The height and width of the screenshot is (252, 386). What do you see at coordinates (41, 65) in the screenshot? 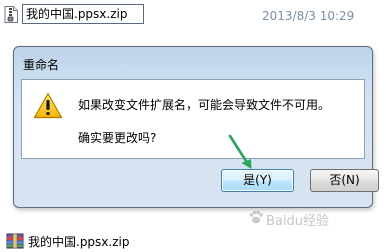
I see `dialog-title: 重命名` at bounding box center [41, 65].